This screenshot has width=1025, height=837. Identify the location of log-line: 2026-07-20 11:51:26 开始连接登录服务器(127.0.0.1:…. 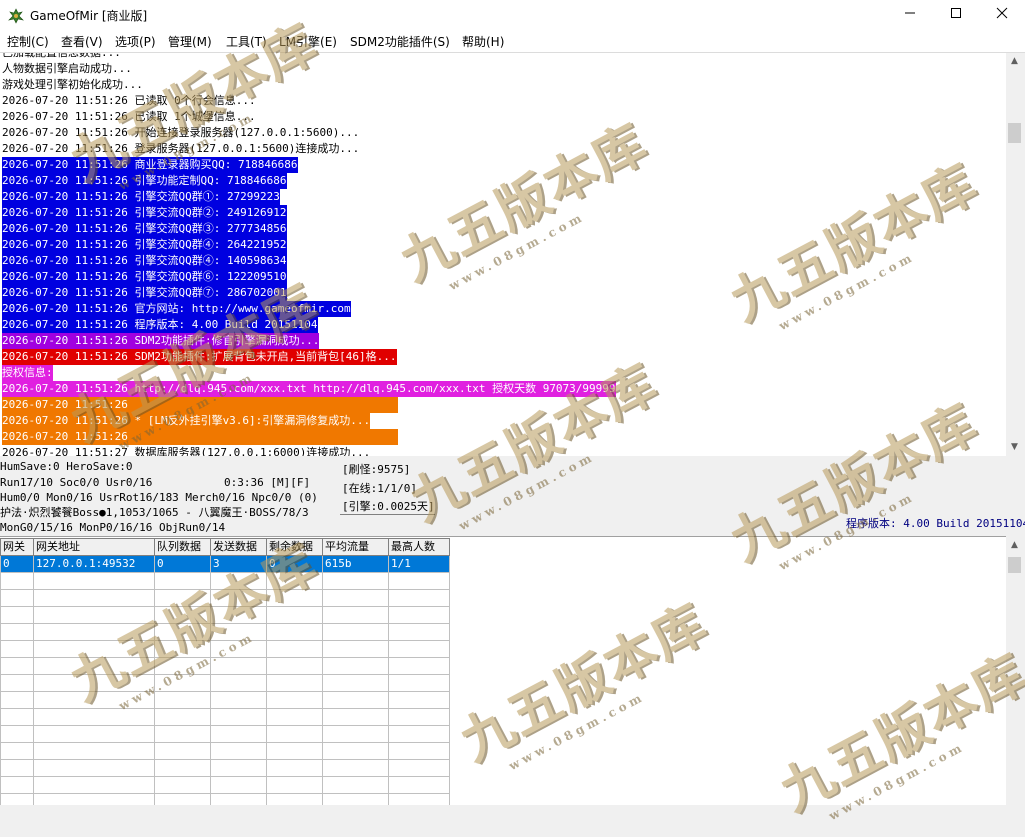
(181, 133).